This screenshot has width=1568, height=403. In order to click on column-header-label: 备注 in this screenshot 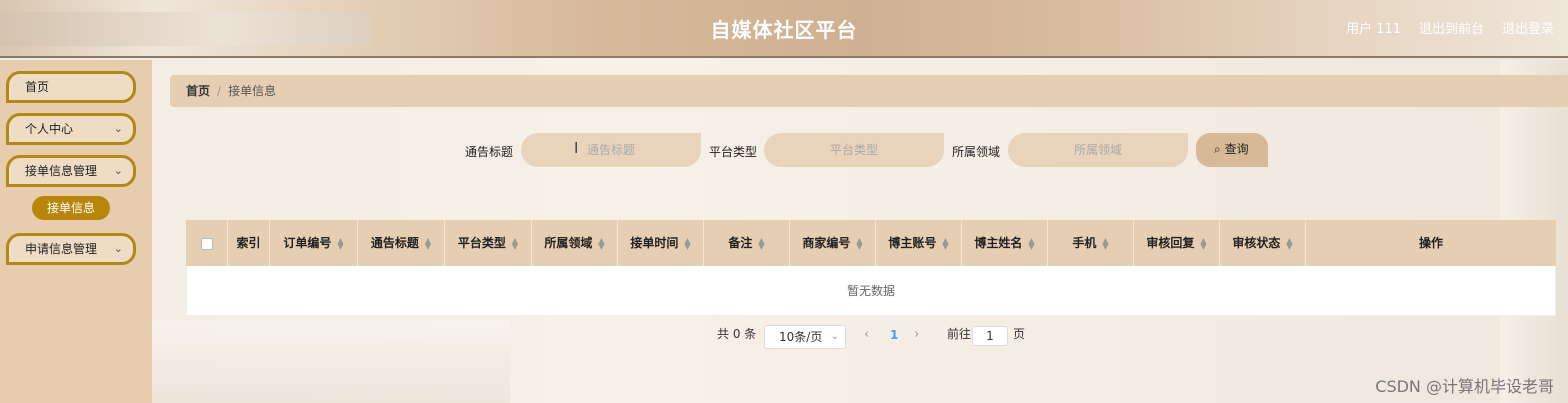, I will do `click(740, 243)`.